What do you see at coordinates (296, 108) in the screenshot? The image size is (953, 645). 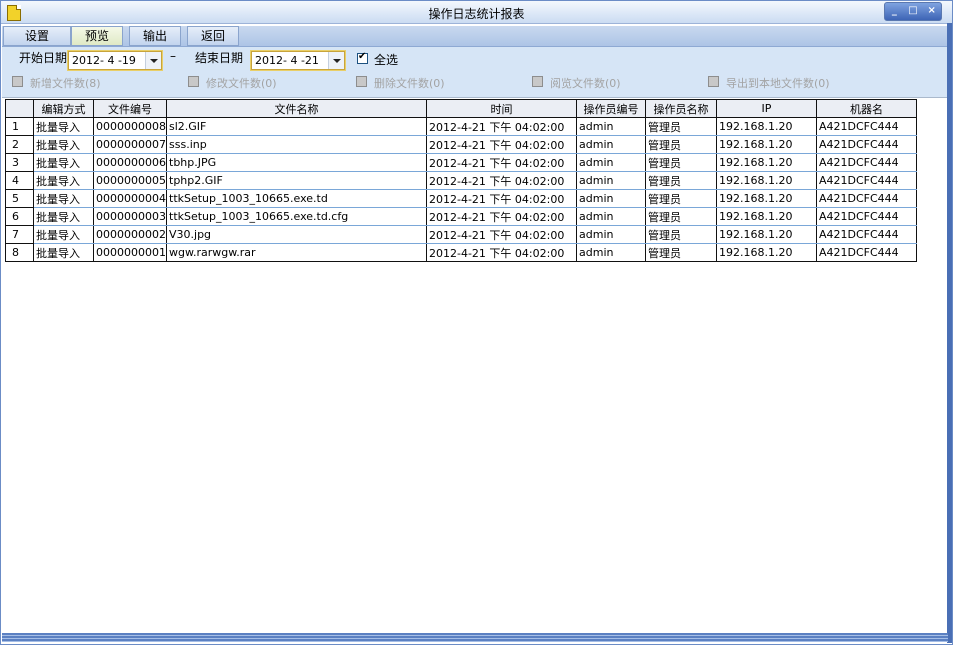 I see `column-header: 文件名称` at bounding box center [296, 108].